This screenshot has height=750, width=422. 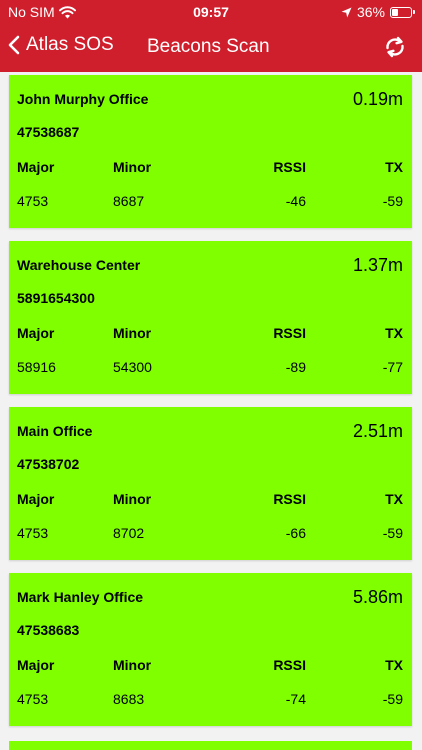 What do you see at coordinates (377, 265) in the screenshot?
I see `beacon-distance: 1.37m` at bounding box center [377, 265].